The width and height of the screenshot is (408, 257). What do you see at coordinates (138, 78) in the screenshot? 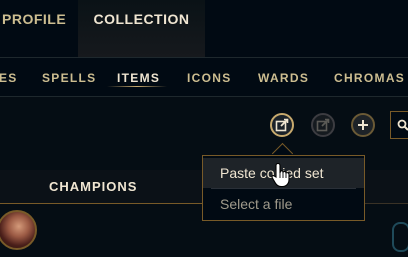
I see `subtab-items: ITEMS` at bounding box center [138, 78].